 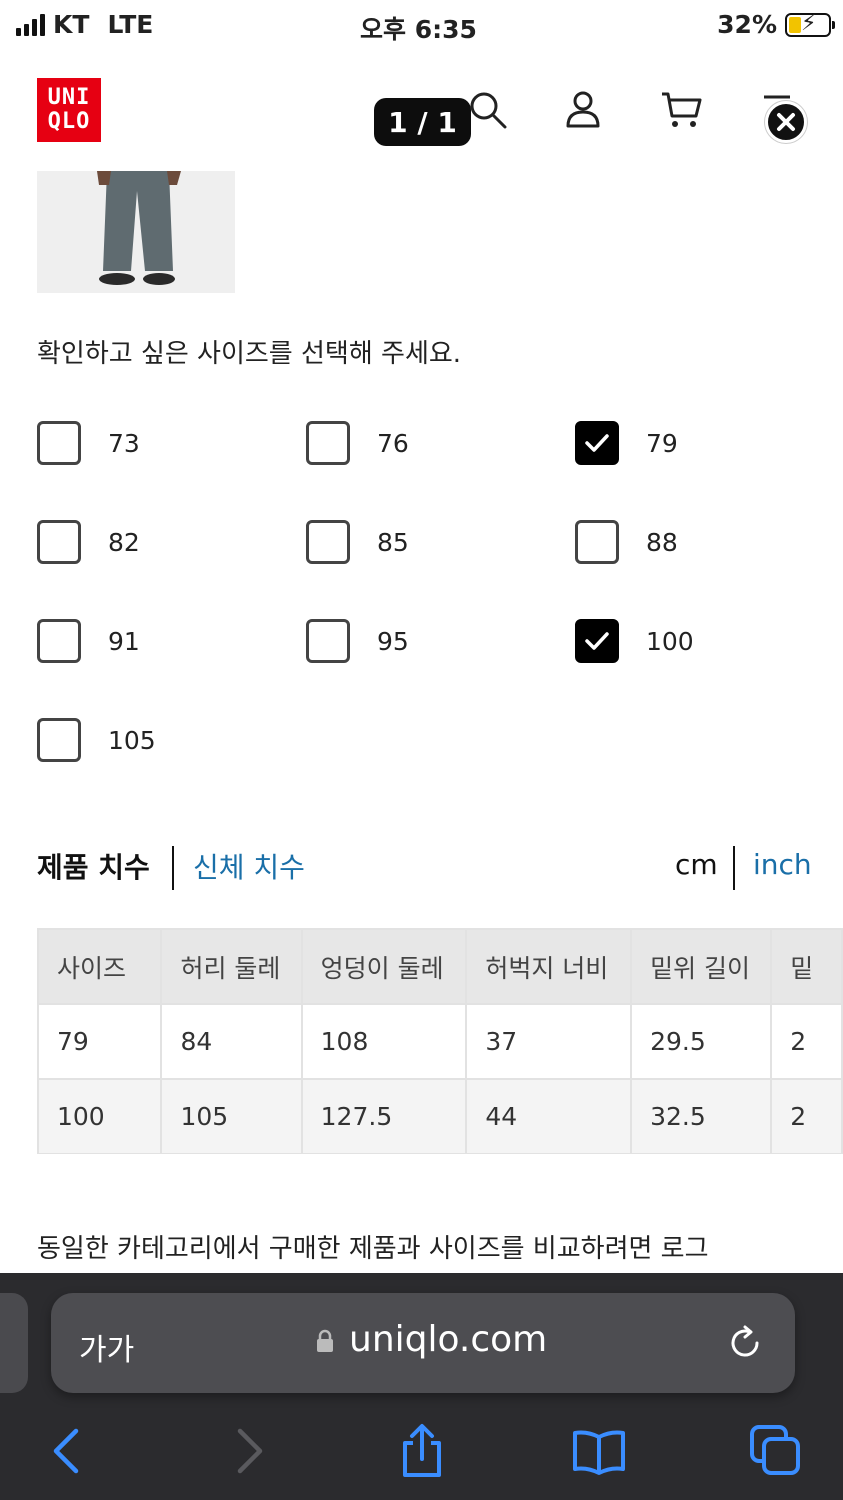 I want to click on size-label: 91, so click(x=124, y=641).